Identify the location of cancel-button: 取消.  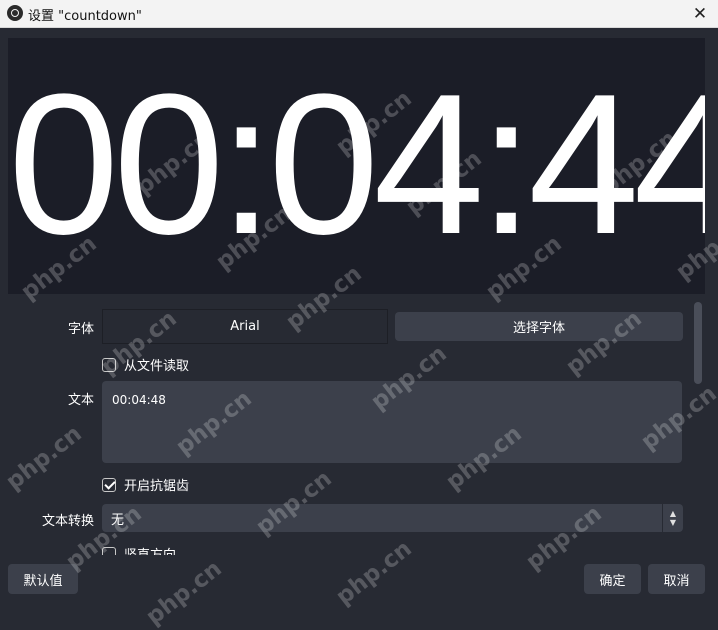
(676, 579).